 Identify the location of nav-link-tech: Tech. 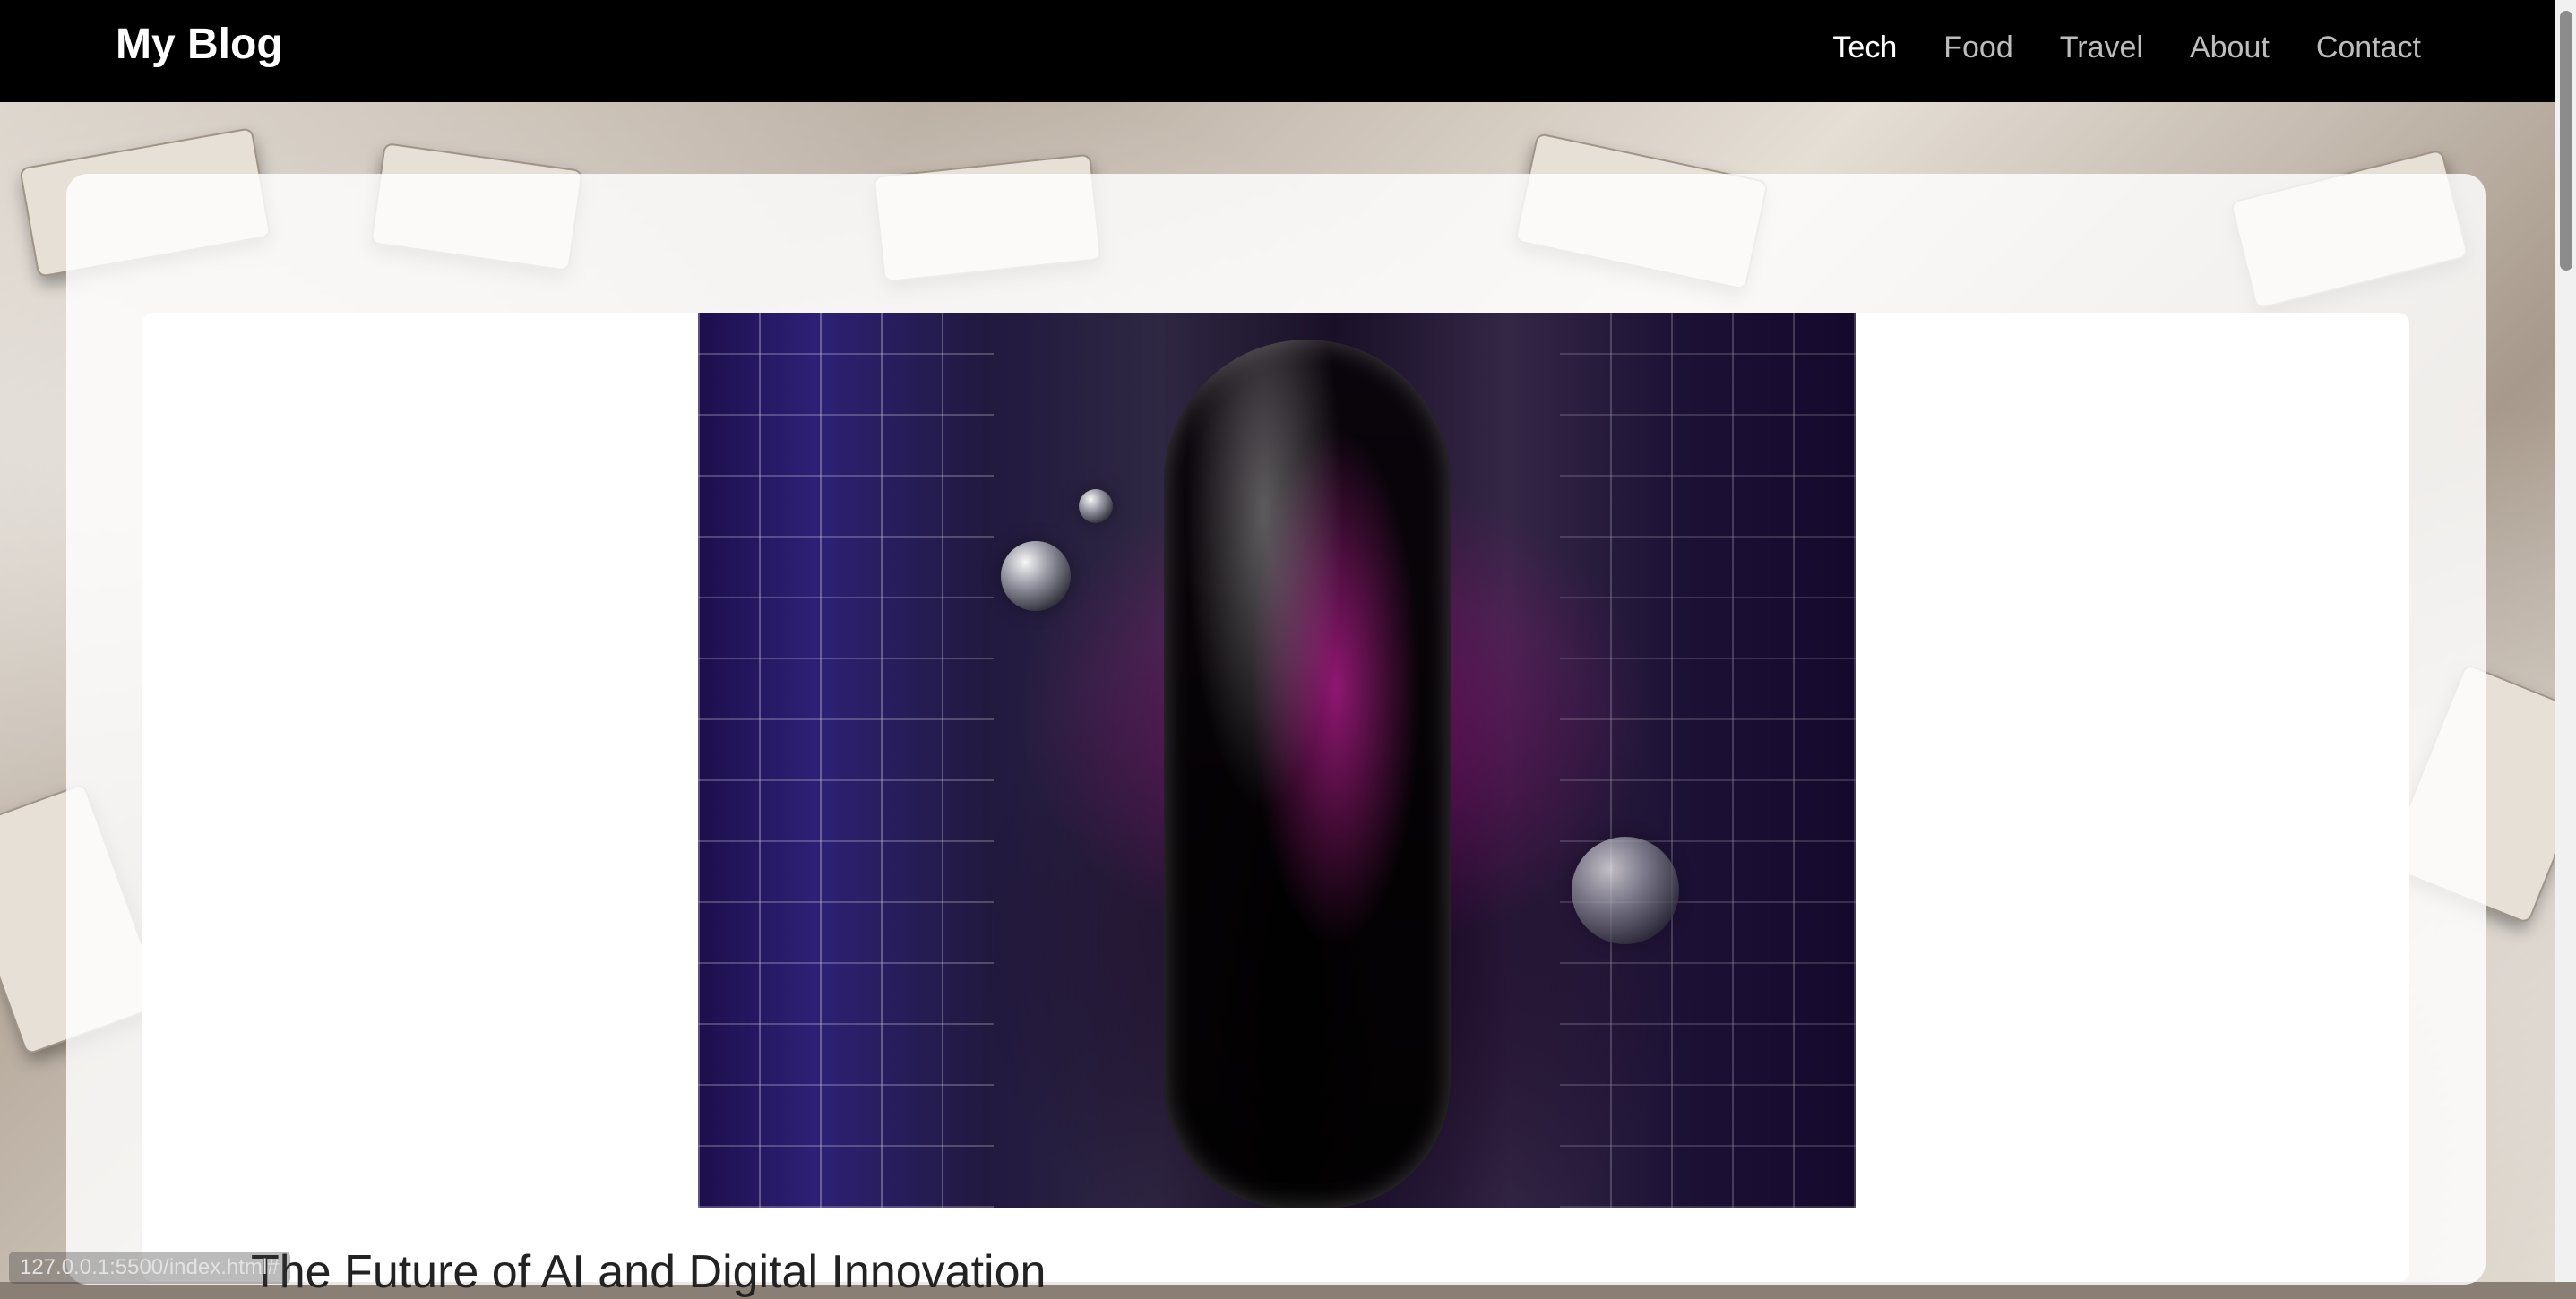
(1864, 48).